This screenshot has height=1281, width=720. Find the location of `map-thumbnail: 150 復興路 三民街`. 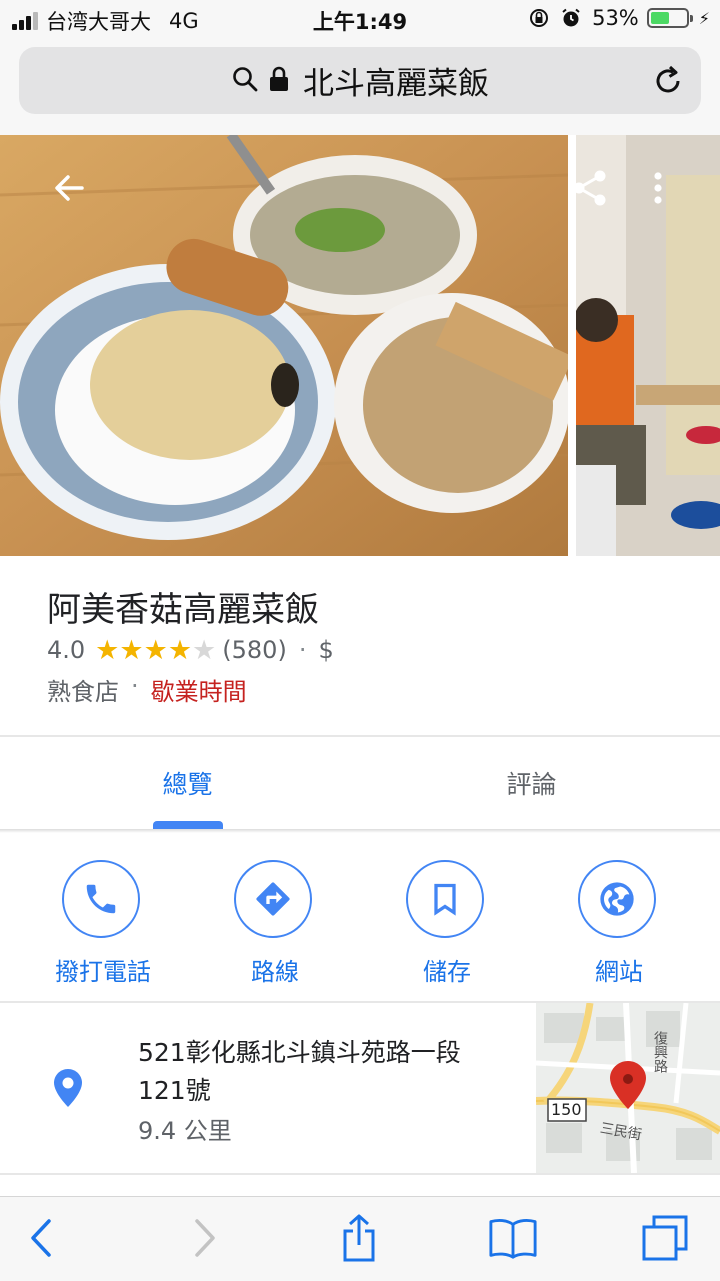

map-thumbnail: 150 復興路 三民街 is located at coordinates (628, 1088).